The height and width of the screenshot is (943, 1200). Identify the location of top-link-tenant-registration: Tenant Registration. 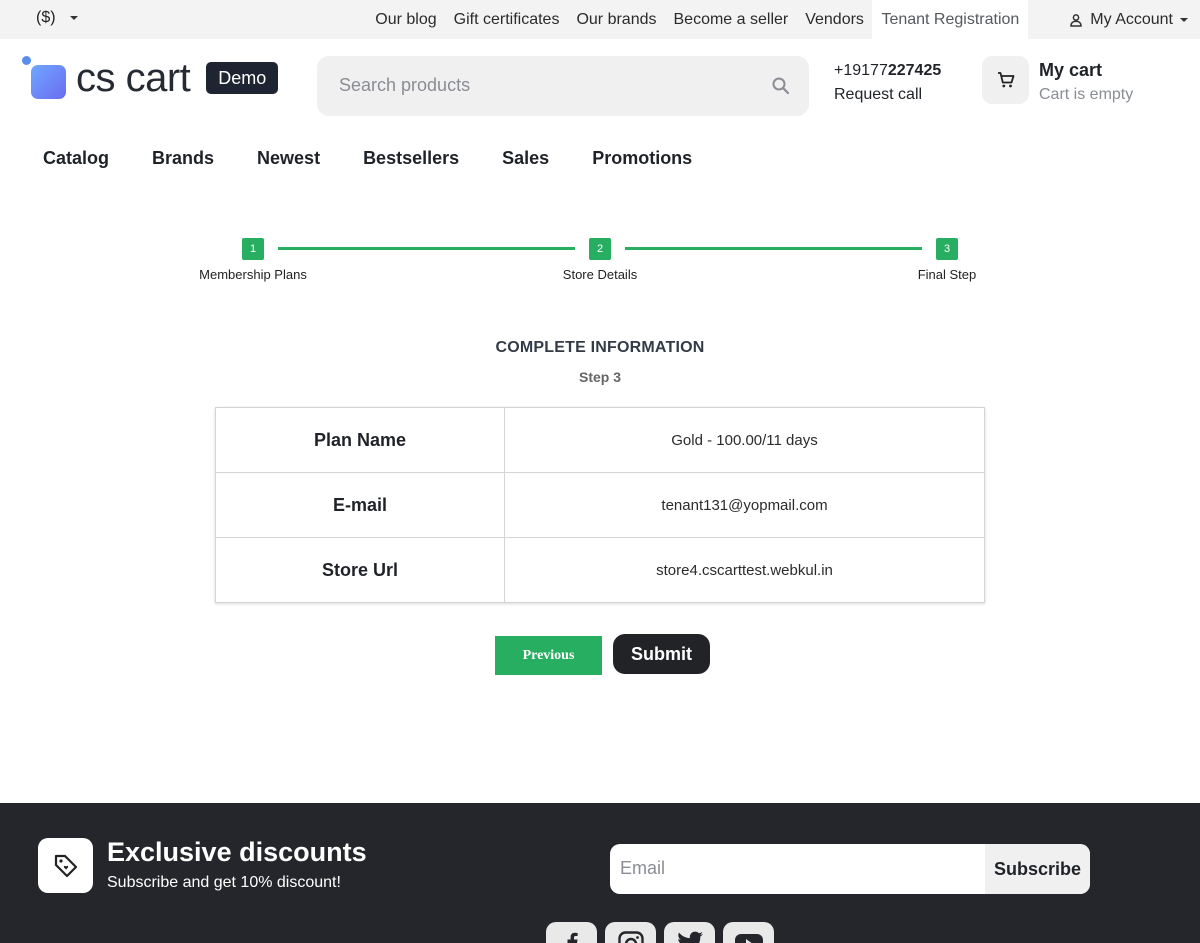
(950, 19).